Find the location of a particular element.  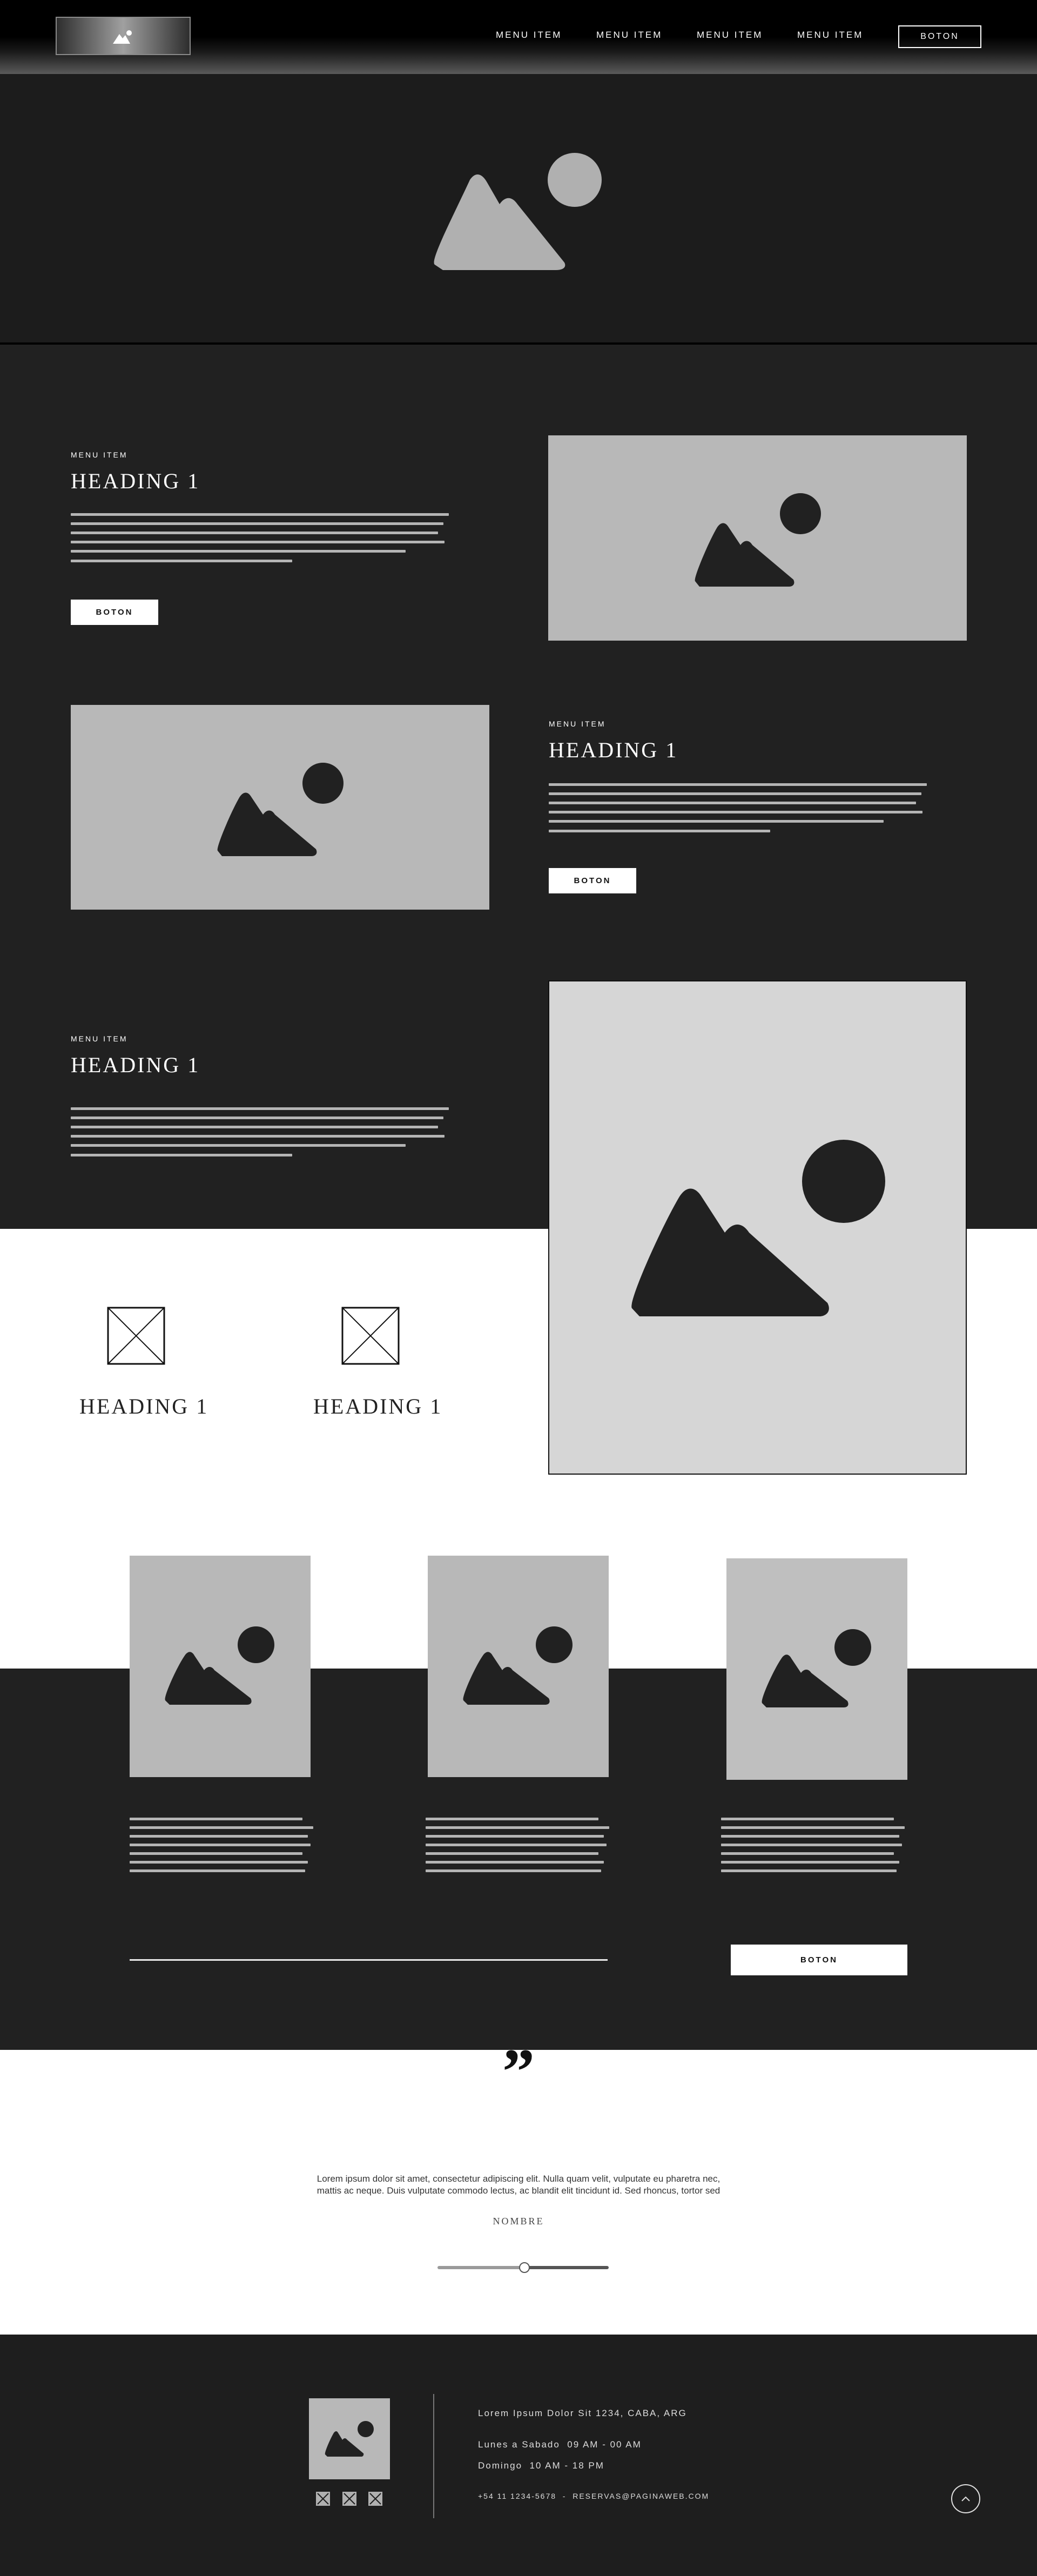

section1-kicker: MENU ITEM is located at coordinates (99, 454).